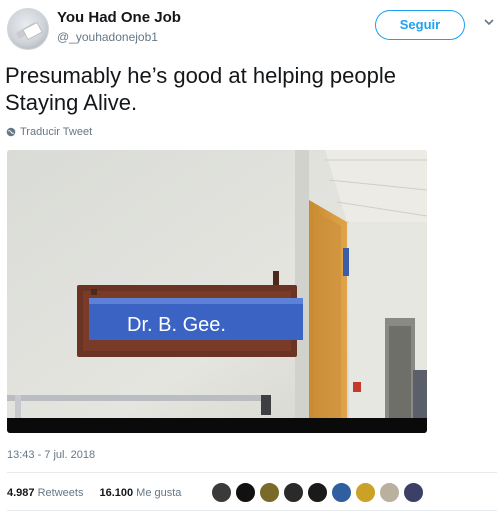 The image size is (500, 519). Describe the element at coordinates (51, 455) in the screenshot. I see `tweet-timestamp: 13:43 - 7 jul. 2018` at that location.